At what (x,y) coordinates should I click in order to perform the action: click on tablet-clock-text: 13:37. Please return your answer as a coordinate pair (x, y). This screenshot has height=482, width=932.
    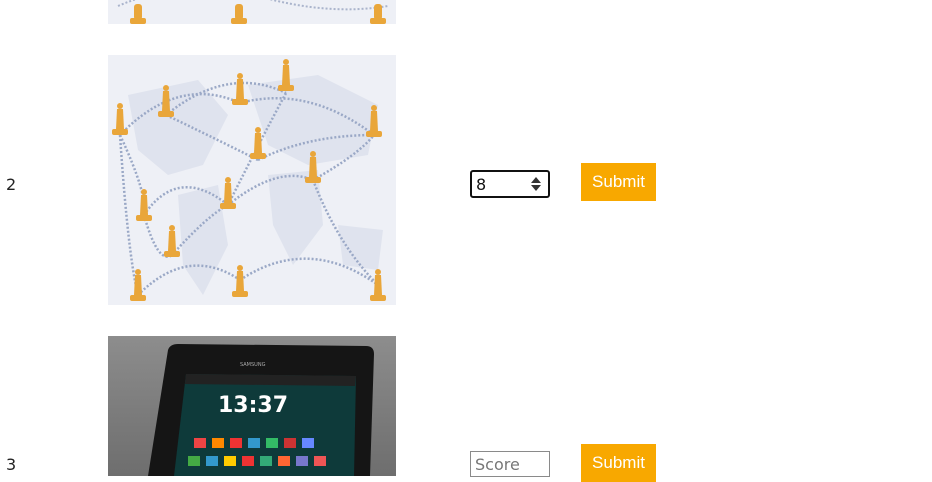
    Looking at the image, I should click on (253, 405).